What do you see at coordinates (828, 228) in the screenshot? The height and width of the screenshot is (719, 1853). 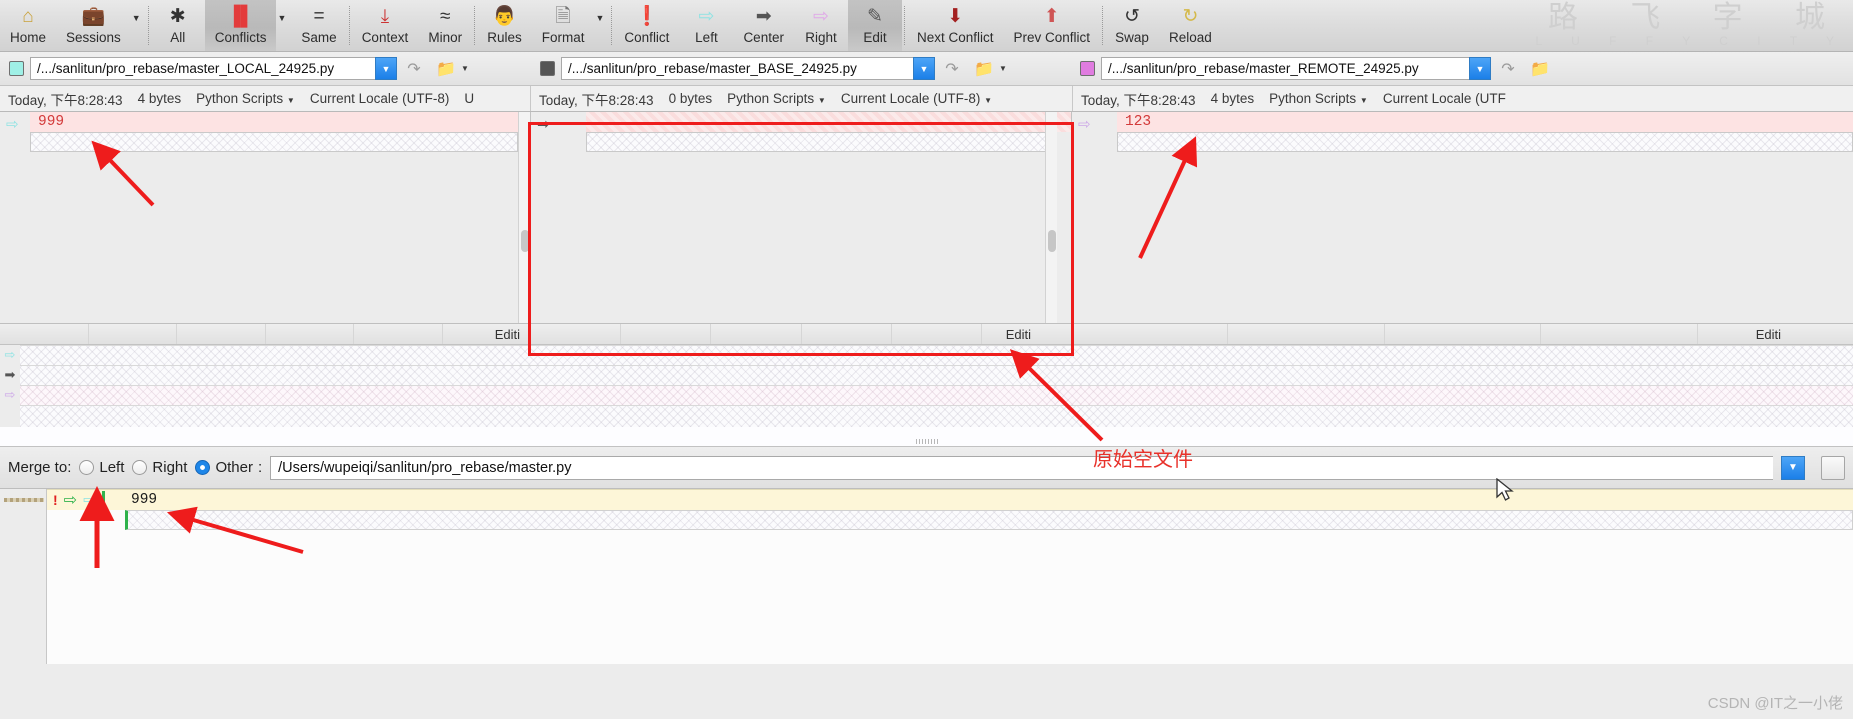 I see `code-area-center` at bounding box center [828, 228].